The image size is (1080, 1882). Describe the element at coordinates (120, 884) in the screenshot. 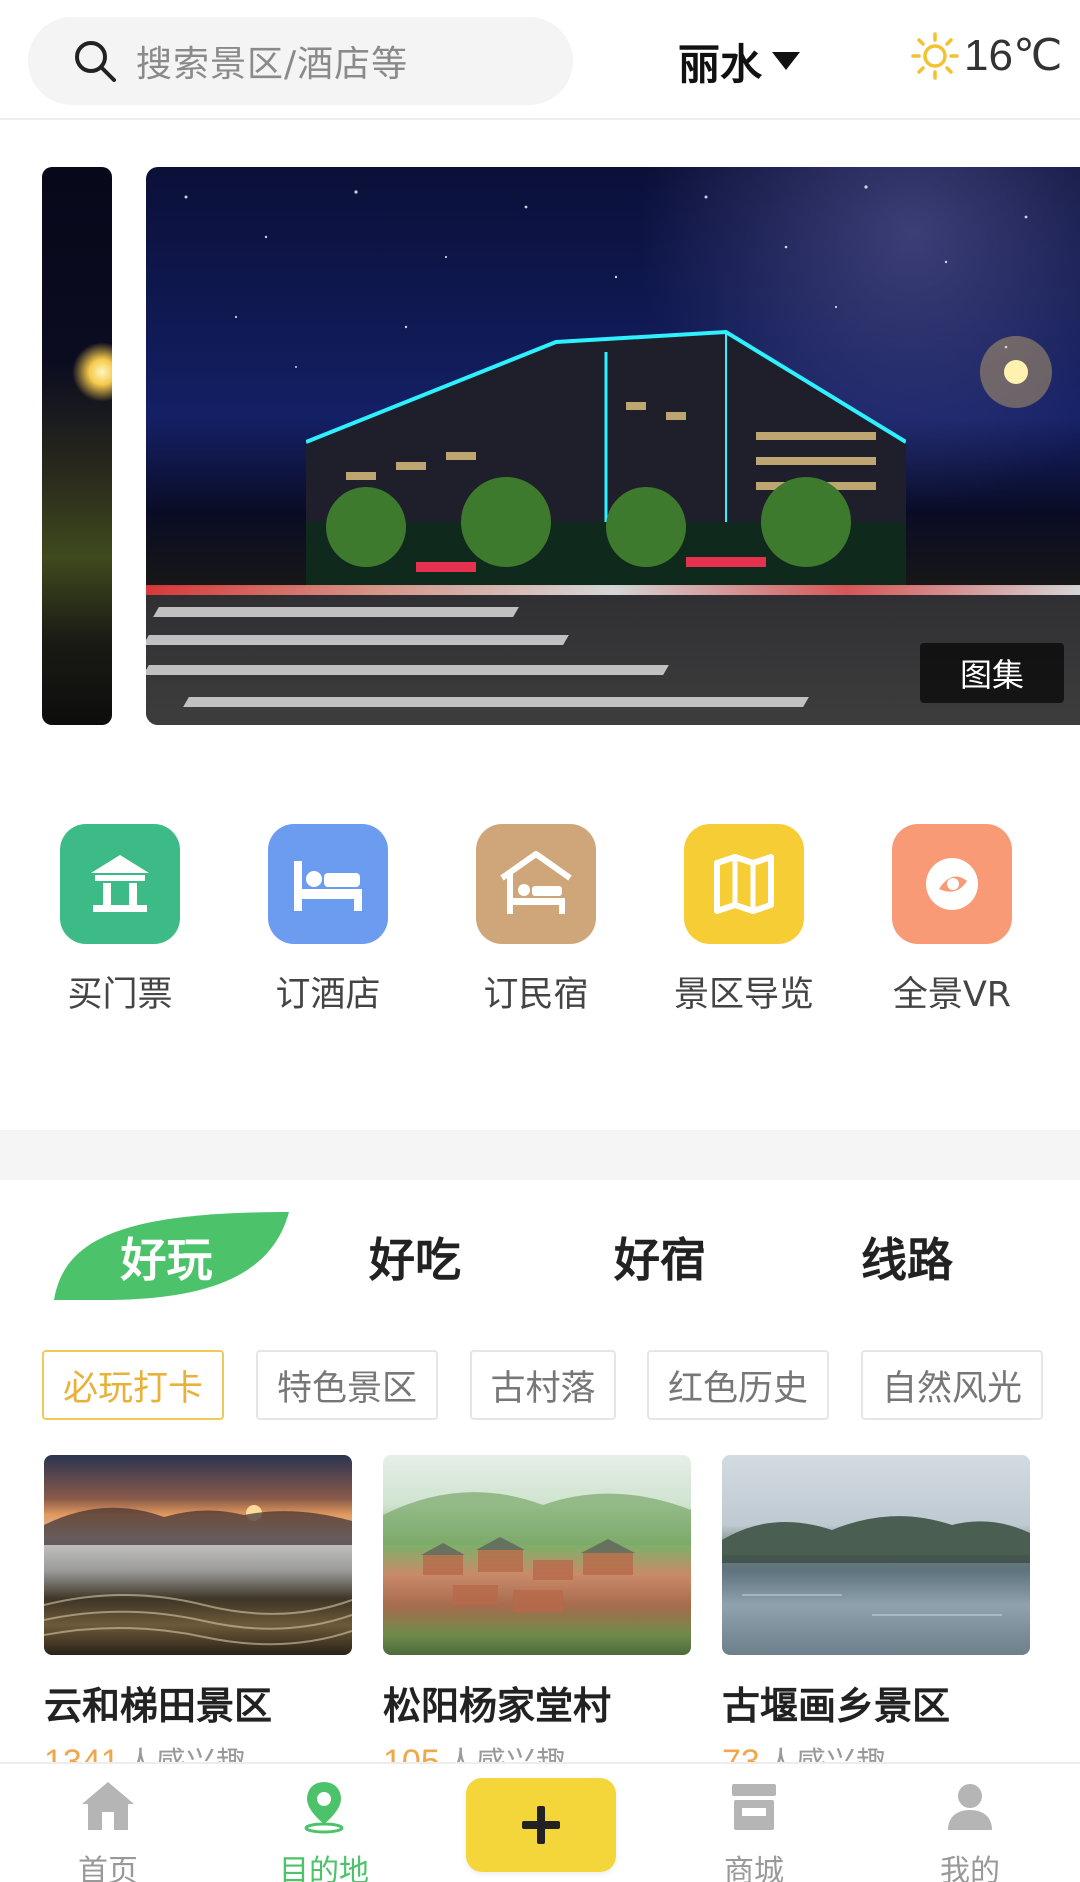

I see `pavilion-icon` at that location.